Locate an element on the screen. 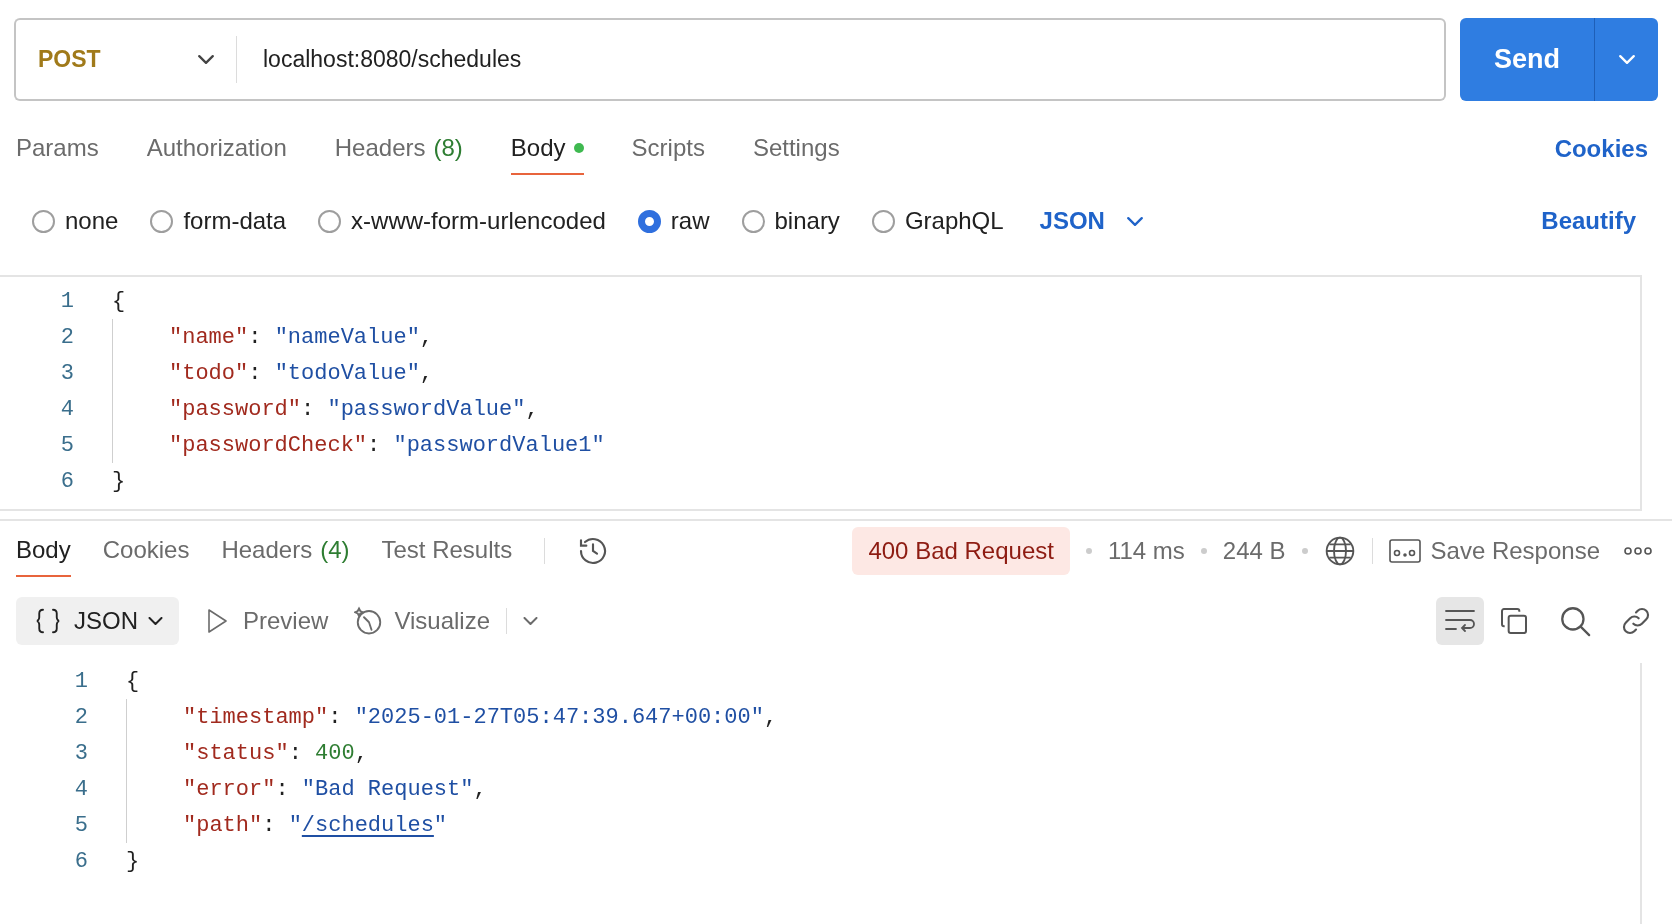 The width and height of the screenshot is (1672, 924). tab: Scripts is located at coordinates (668, 149).